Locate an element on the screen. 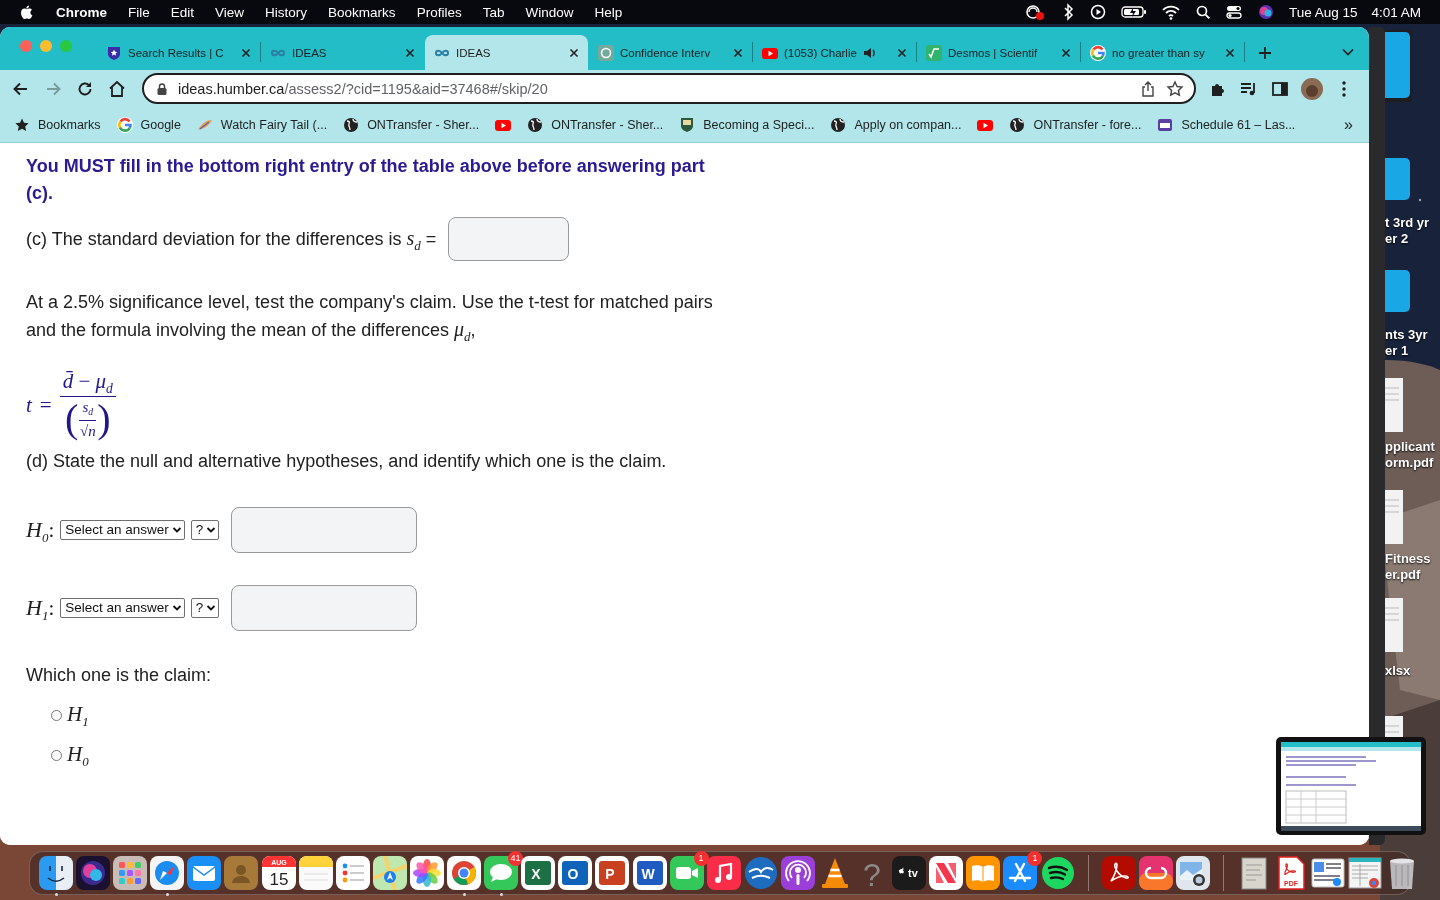 This screenshot has height=900, width=1440. search-icon is located at coordinates (1202, 12).